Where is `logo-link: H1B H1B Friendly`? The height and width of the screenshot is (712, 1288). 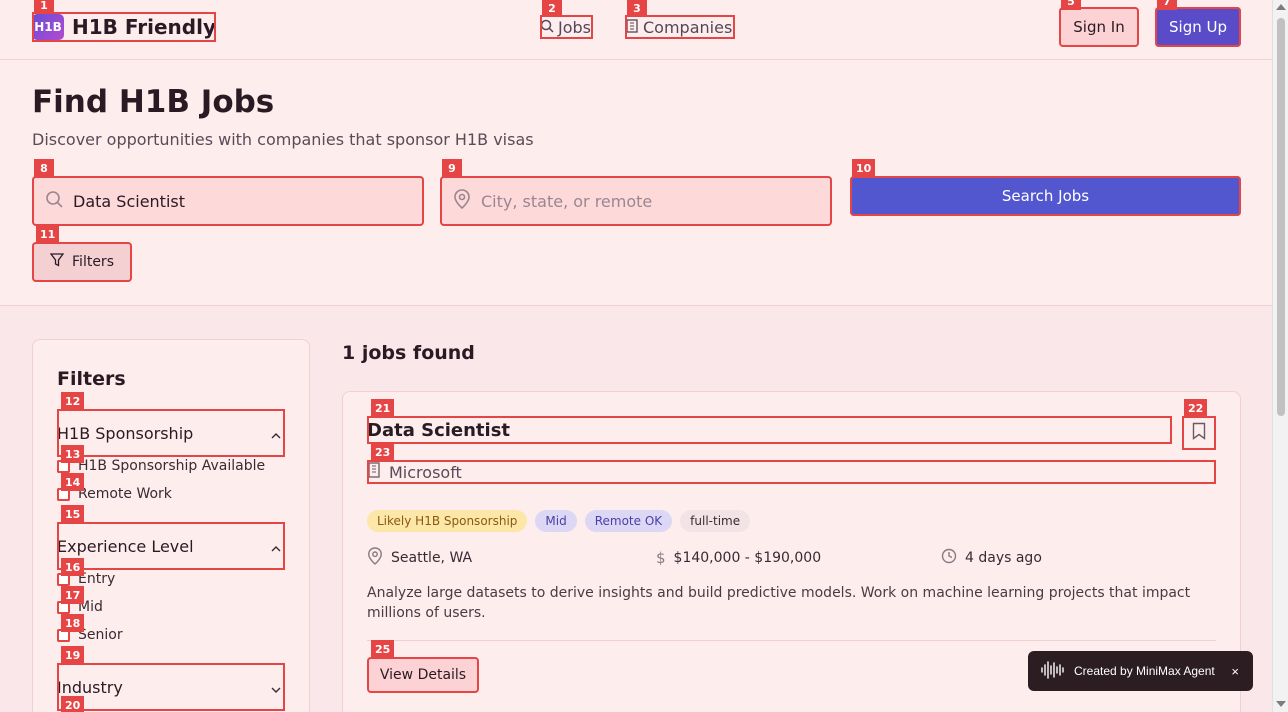 logo-link: H1B H1B Friendly is located at coordinates (124, 27).